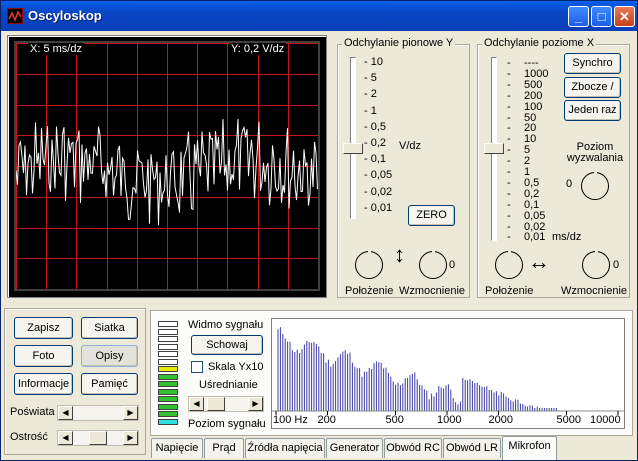  What do you see at coordinates (539, 43) in the screenshot?
I see `horizontal-deflection-title: Odchylanie poziome X` at bounding box center [539, 43].